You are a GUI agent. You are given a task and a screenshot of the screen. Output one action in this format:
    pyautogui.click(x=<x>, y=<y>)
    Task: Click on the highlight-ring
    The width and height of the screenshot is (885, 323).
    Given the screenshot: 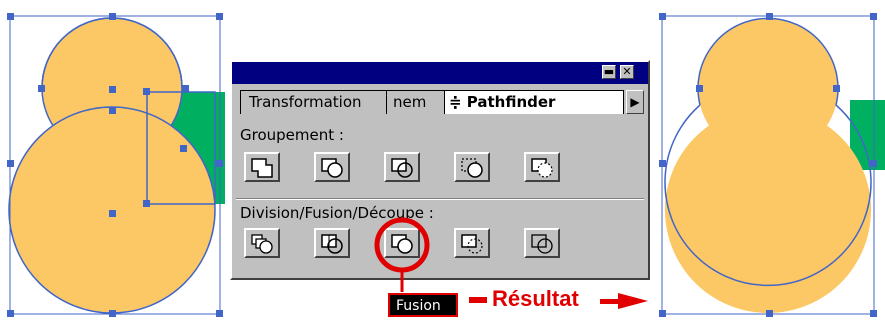 What is the action you would take?
    pyautogui.click(x=402, y=245)
    